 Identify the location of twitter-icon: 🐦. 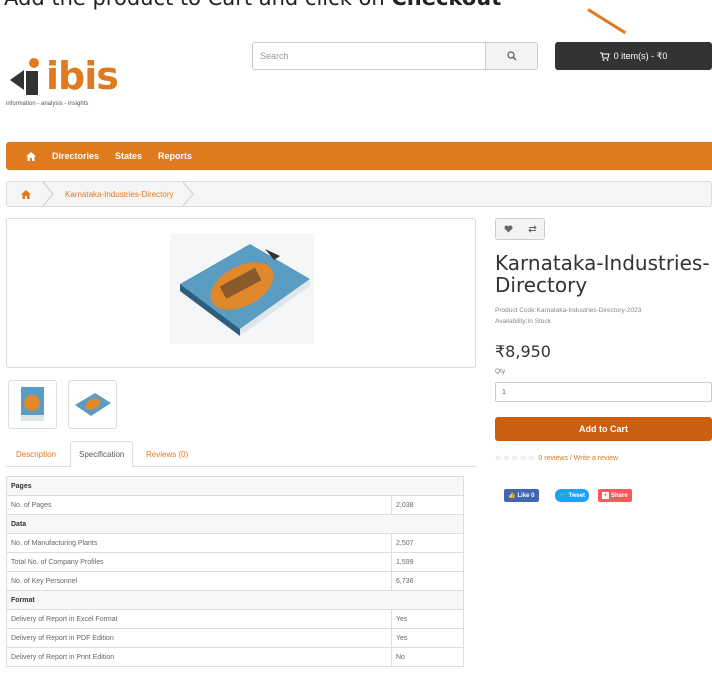
(563, 496).